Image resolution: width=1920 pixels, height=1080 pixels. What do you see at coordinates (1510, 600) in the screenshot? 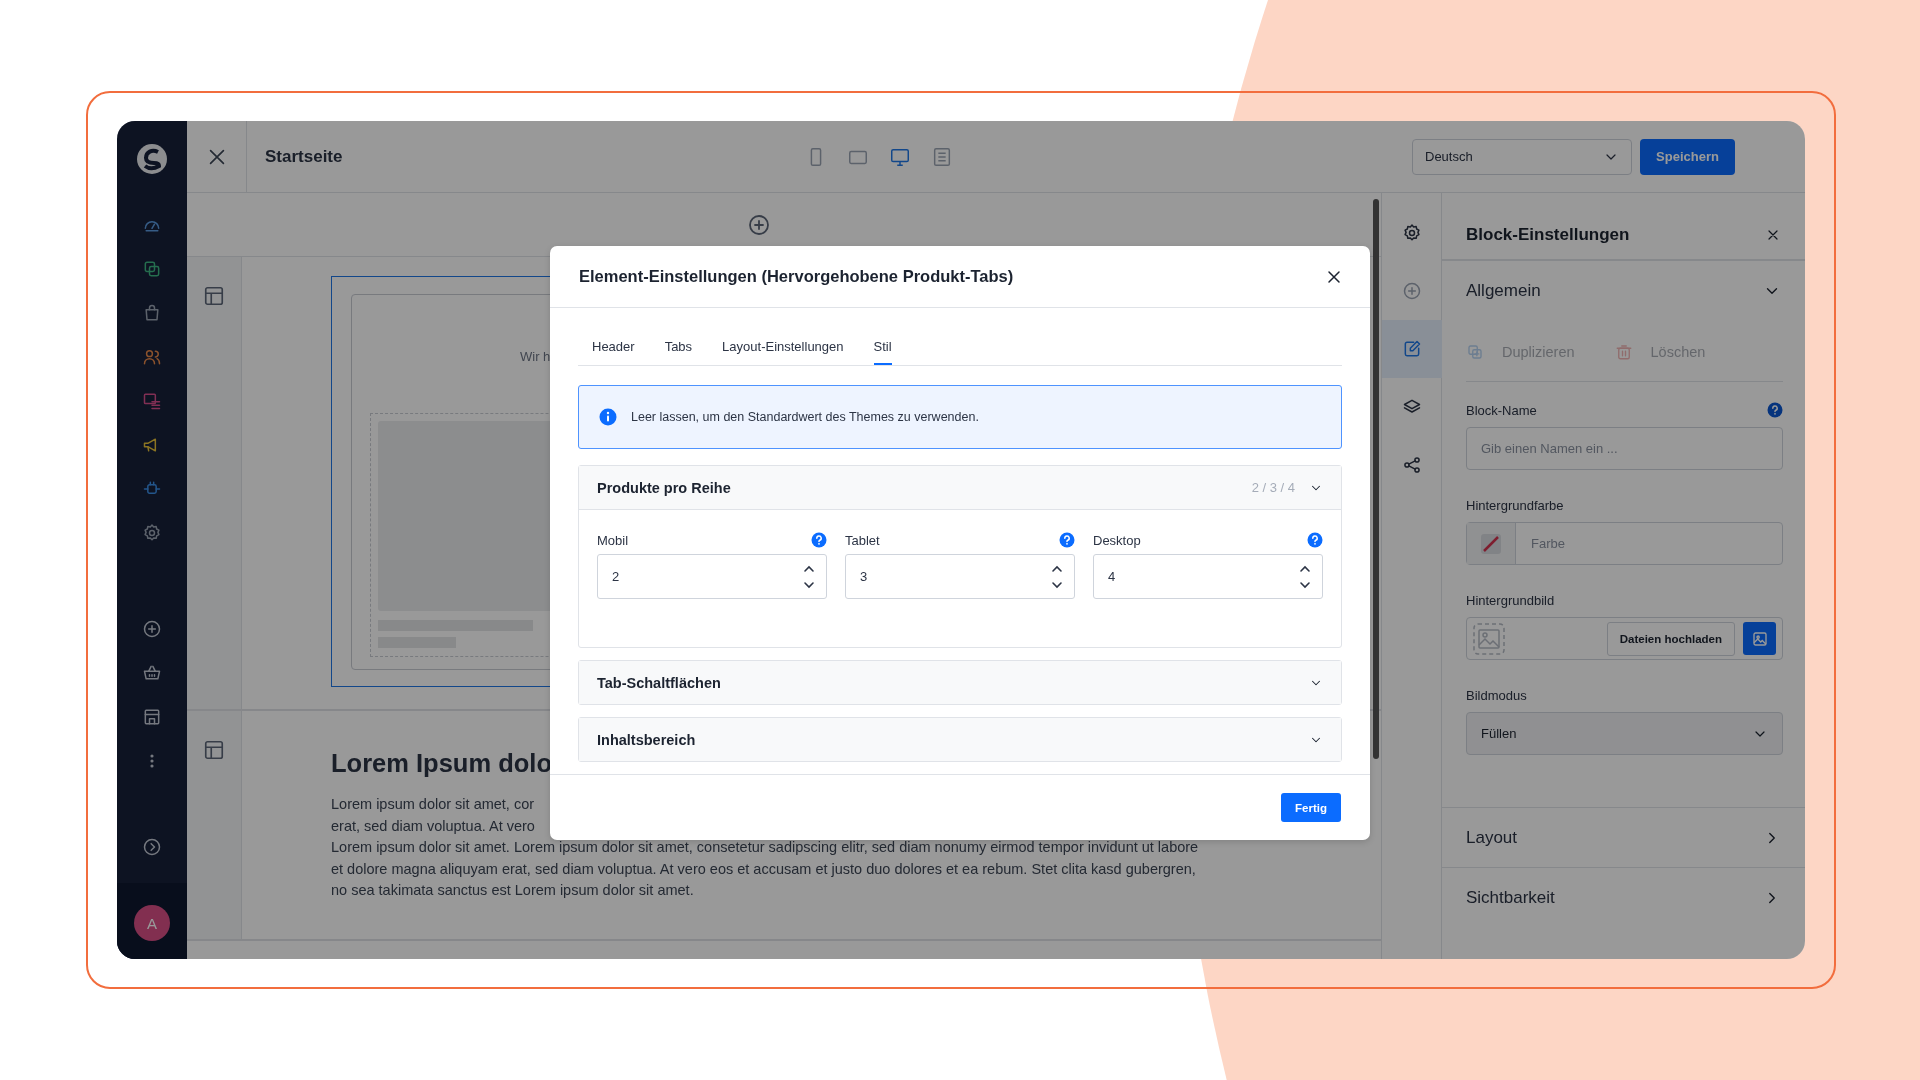
I see `field-label: Hintergrundbild` at bounding box center [1510, 600].